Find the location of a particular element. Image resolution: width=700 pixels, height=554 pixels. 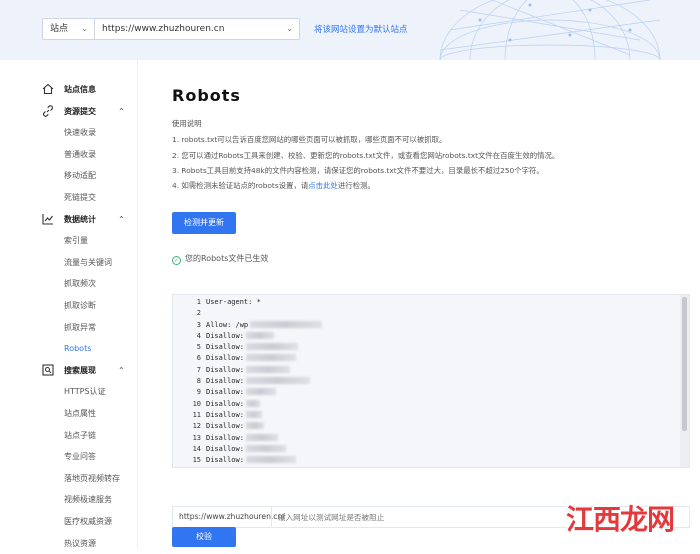

code-line: 3 Allow: /wp is located at coordinates (426, 325).